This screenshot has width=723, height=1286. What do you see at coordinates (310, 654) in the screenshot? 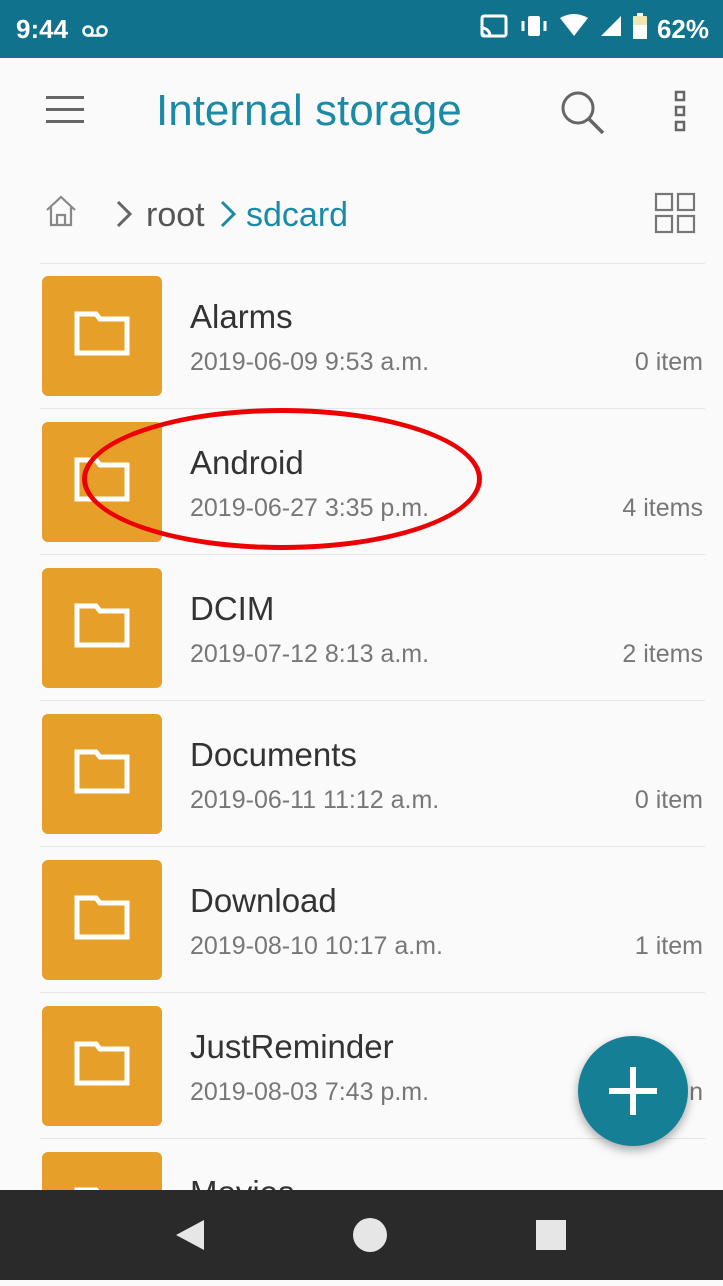
I see `file-date: 2019-07-12 8:13 a.m.` at bounding box center [310, 654].